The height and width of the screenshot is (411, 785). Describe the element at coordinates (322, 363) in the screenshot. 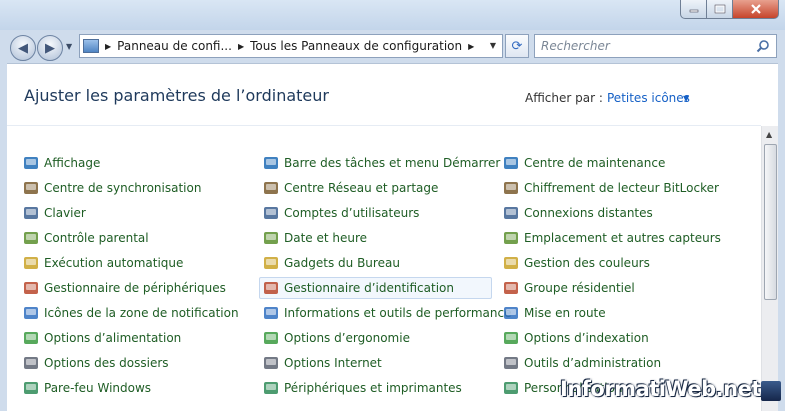

I see `control-panel-item: Options Internet` at that location.